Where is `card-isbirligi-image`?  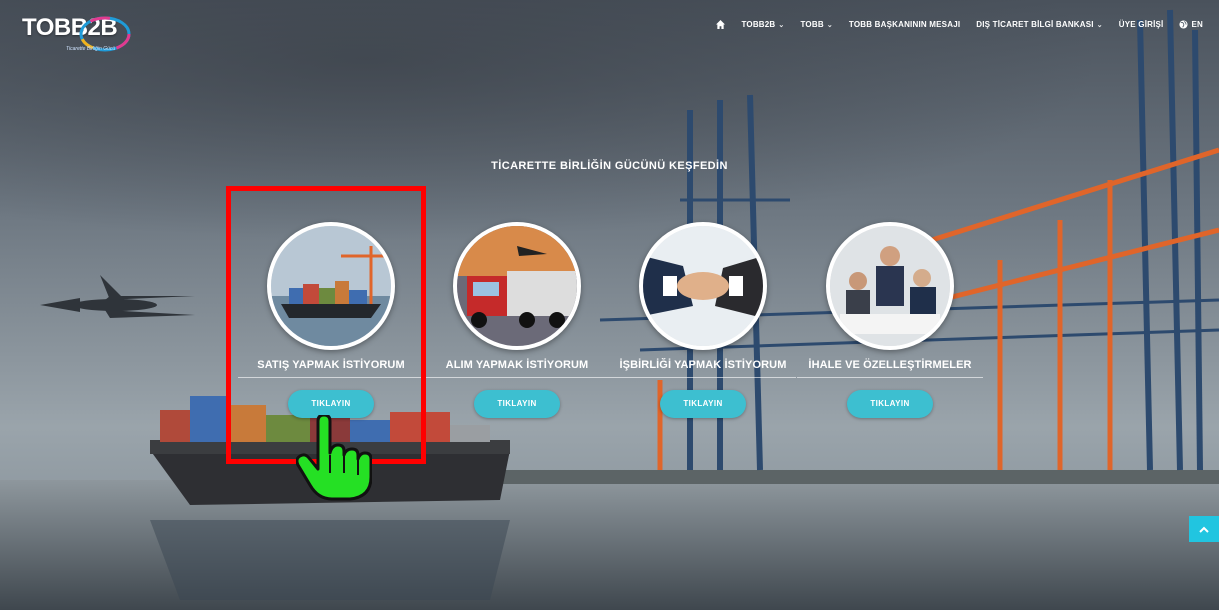 card-isbirligi-image is located at coordinates (703, 286).